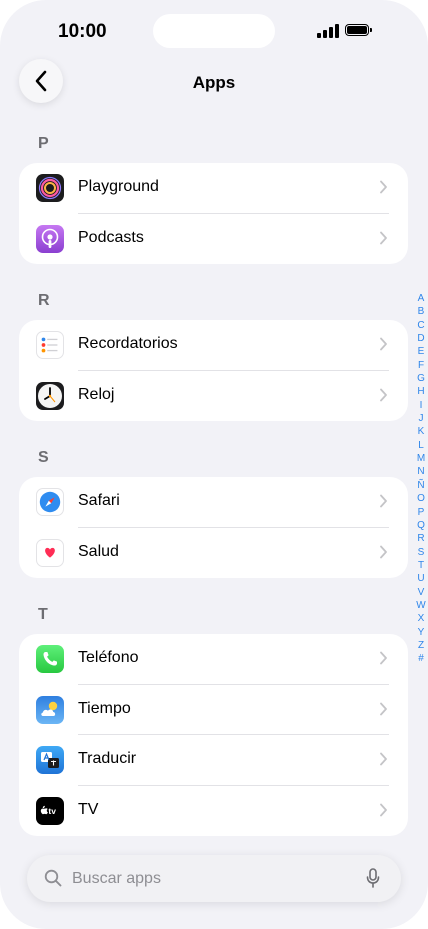 The image size is (428, 929). Describe the element at coordinates (421, 525) in the screenshot. I see `index-letter: Q` at that location.